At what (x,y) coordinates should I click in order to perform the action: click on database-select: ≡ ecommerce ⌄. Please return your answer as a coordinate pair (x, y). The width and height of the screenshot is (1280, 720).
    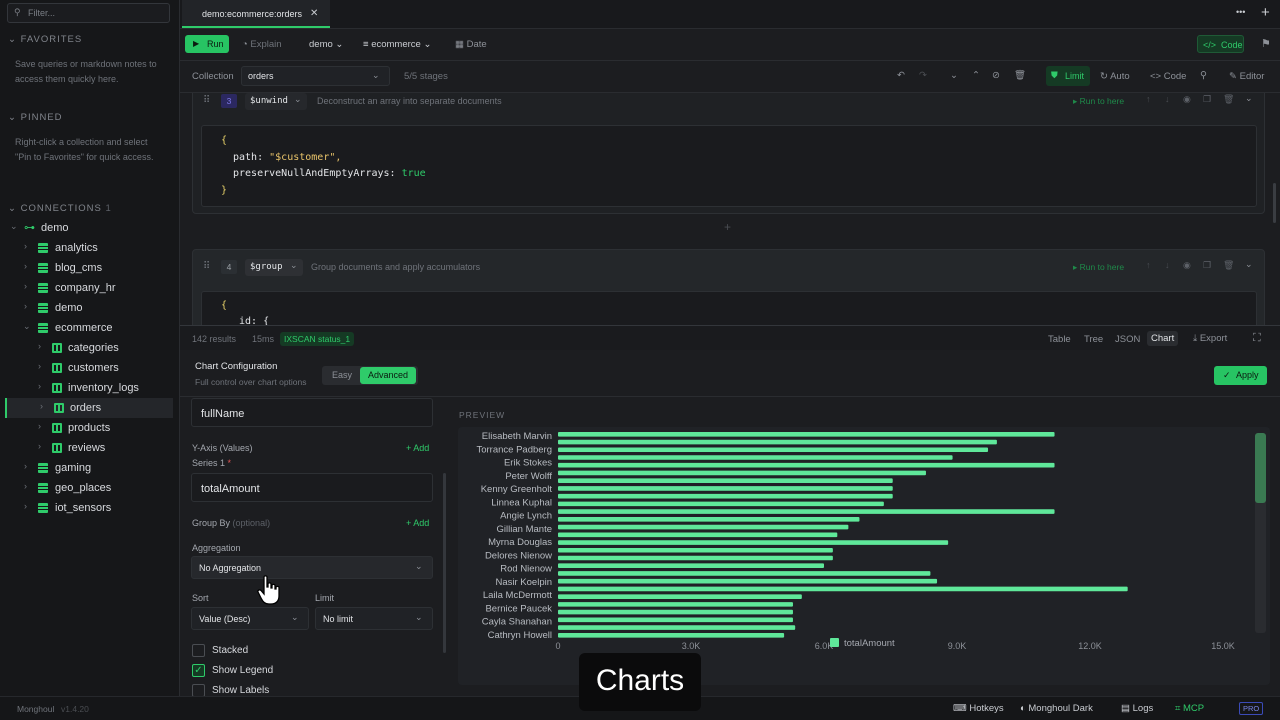
    Looking at the image, I should click on (397, 44).